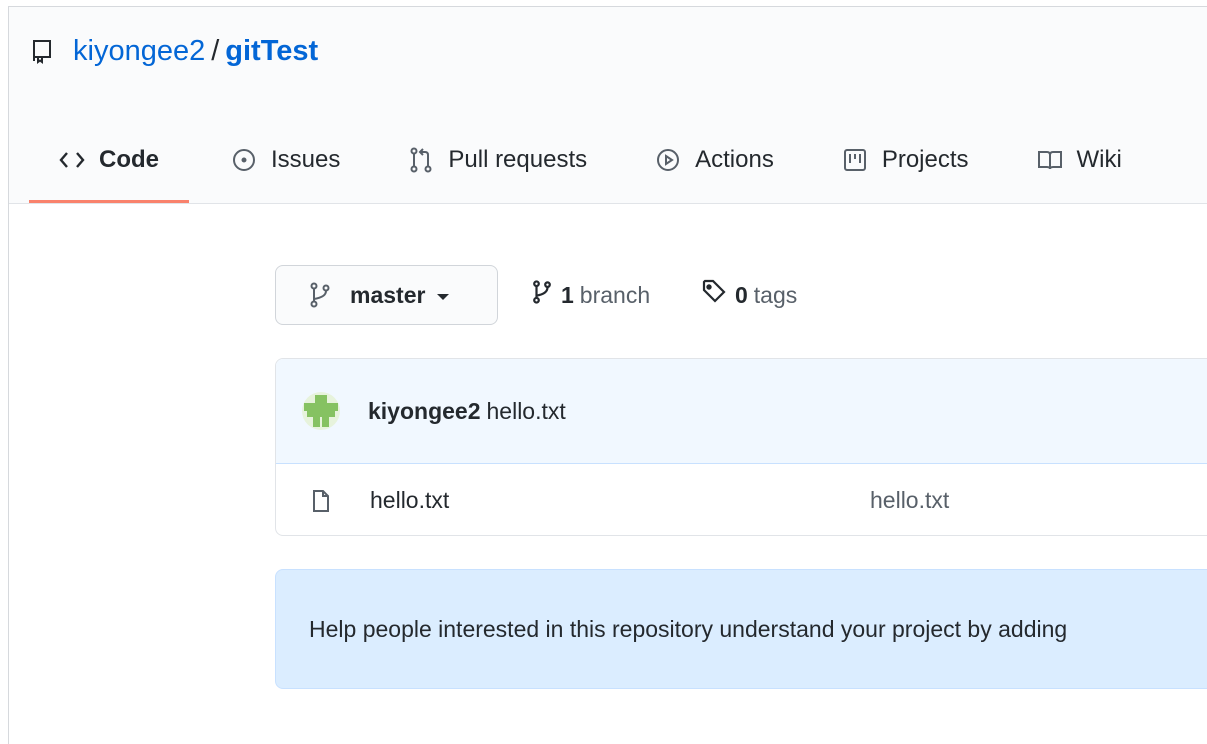  I want to click on commit-message-link: hello.txt, so click(526, 411).